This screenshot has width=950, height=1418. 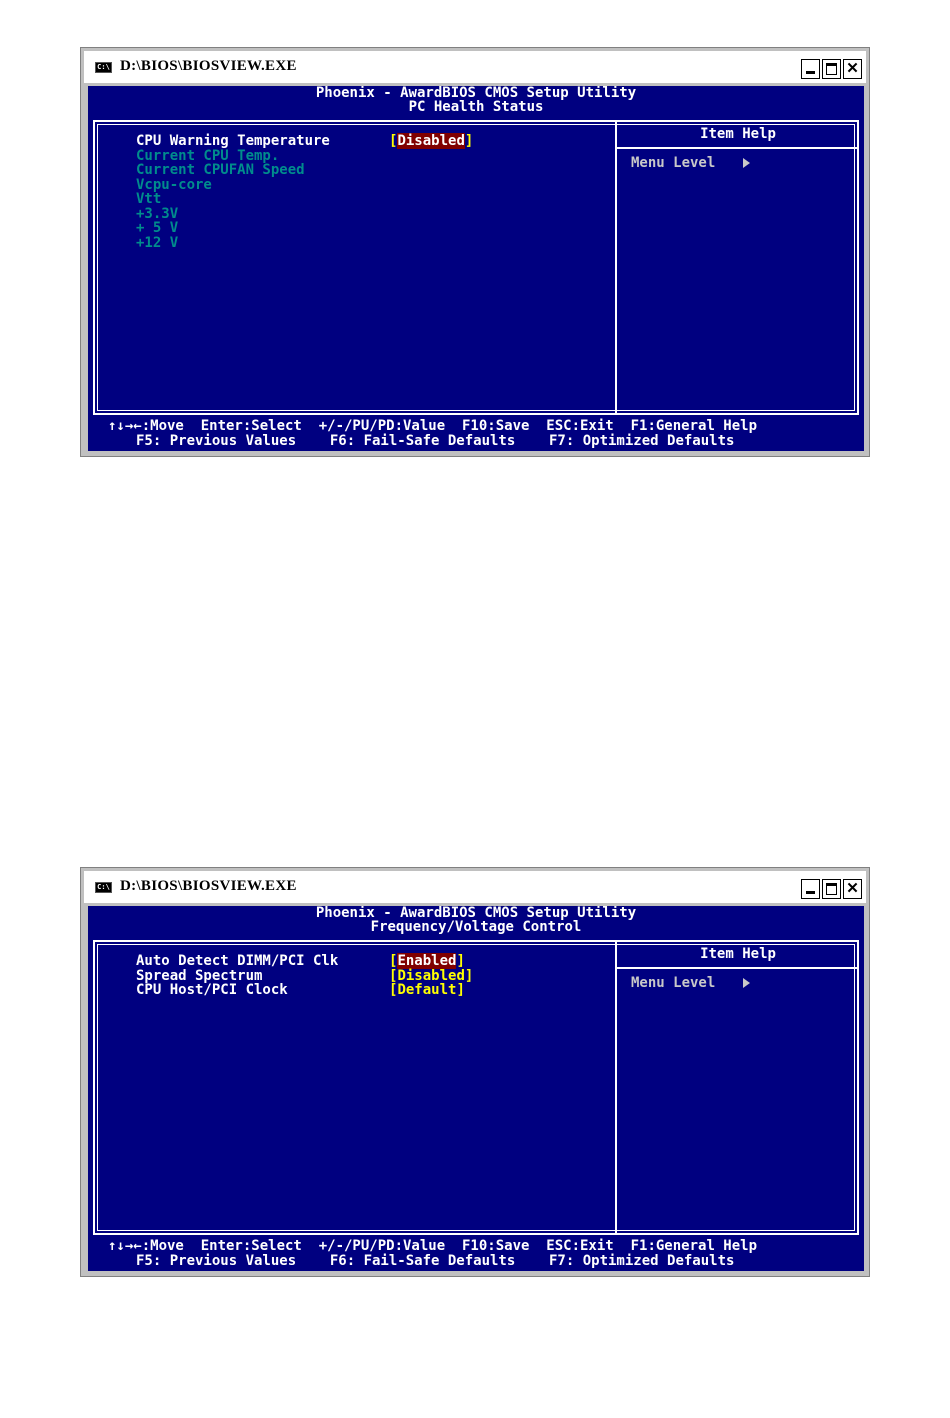 What do you see at coordinates (149, 199) in the screenshot?
I see `setting-vtt: Vtt` at bounding box center [149, 199].